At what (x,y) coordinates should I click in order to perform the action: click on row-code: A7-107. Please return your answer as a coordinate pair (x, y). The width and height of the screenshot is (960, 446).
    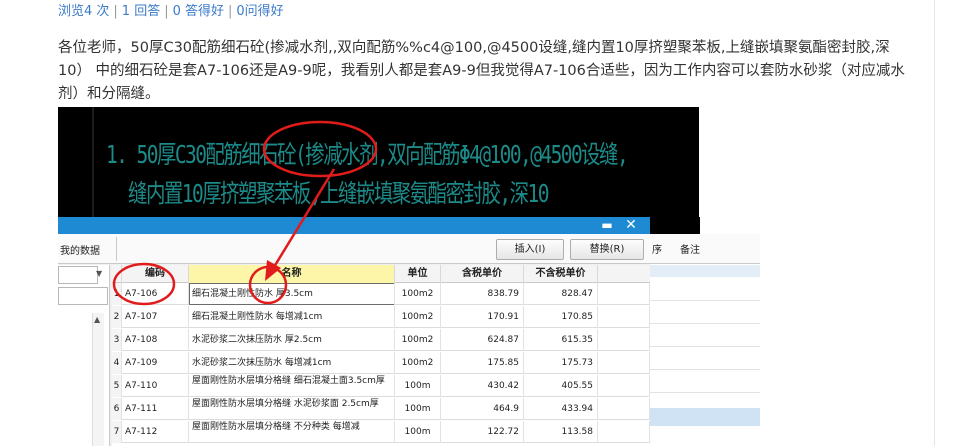
    Looking at the image, I should click on (155, 317).